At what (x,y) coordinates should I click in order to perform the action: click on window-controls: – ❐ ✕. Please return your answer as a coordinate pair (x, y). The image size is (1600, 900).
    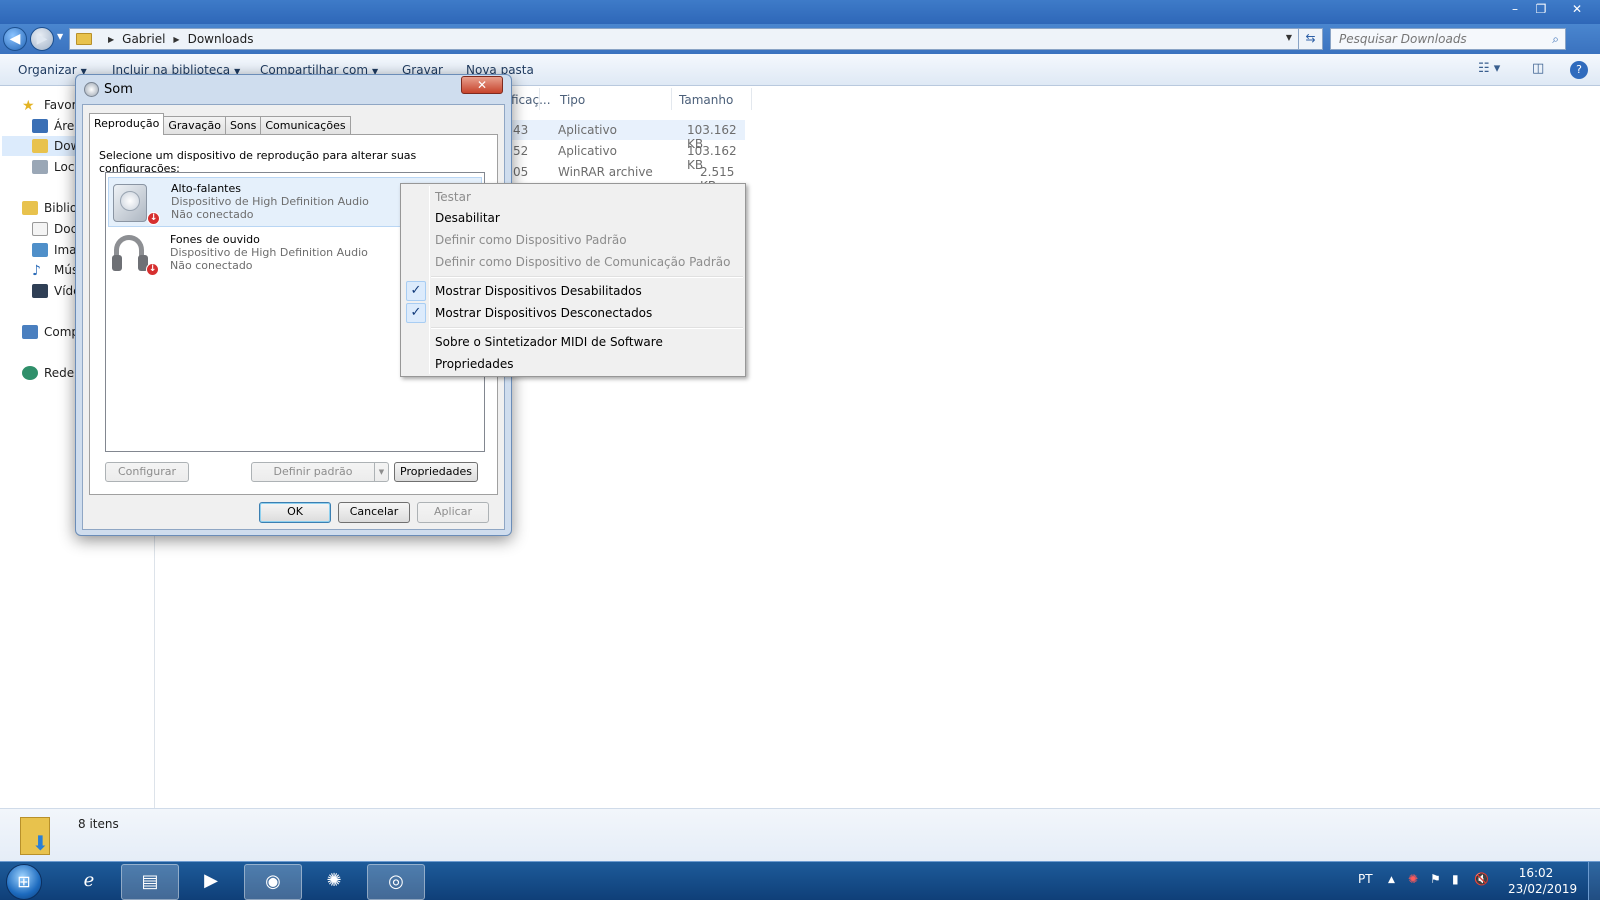
    Looking at the image, I should click on (1551, 9).